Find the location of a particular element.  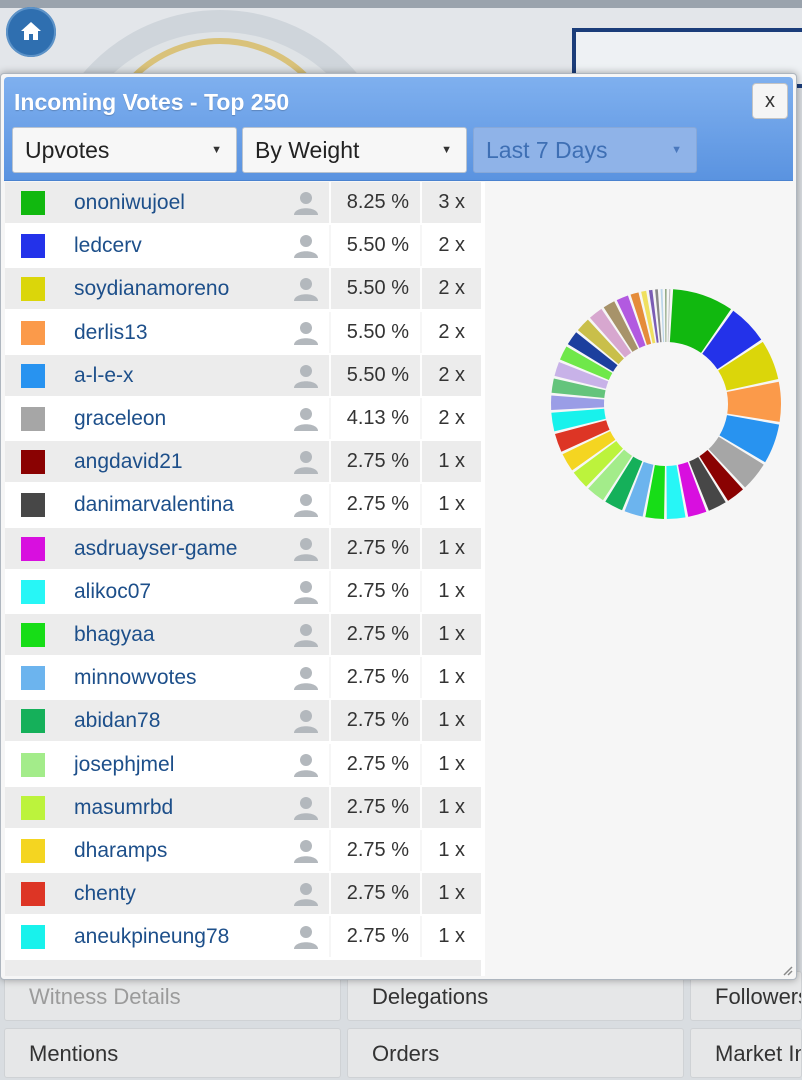

voter-name-link: ledcerv is located at coordinates (108, 245).